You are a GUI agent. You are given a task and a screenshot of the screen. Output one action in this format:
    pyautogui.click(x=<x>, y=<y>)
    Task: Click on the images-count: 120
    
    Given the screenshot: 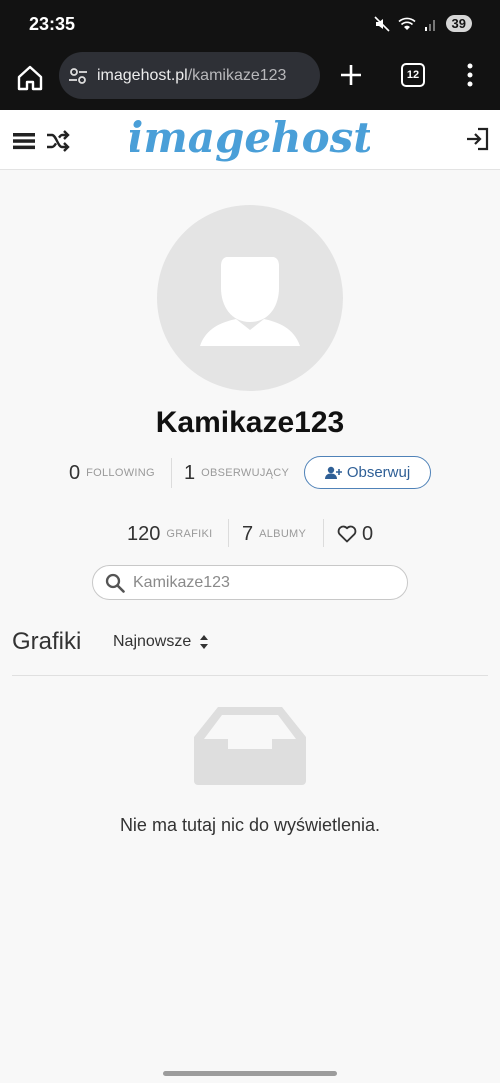 What is the action you would take?
    pyautogui.click(x=144, y=533)
    